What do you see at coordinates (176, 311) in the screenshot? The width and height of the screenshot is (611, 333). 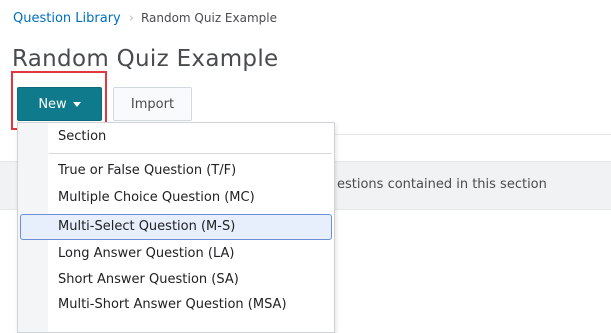 I see `menu-item-multi-short-answer: Multi-Short Answer Question (MSA)` at bounding box center [176, 311].